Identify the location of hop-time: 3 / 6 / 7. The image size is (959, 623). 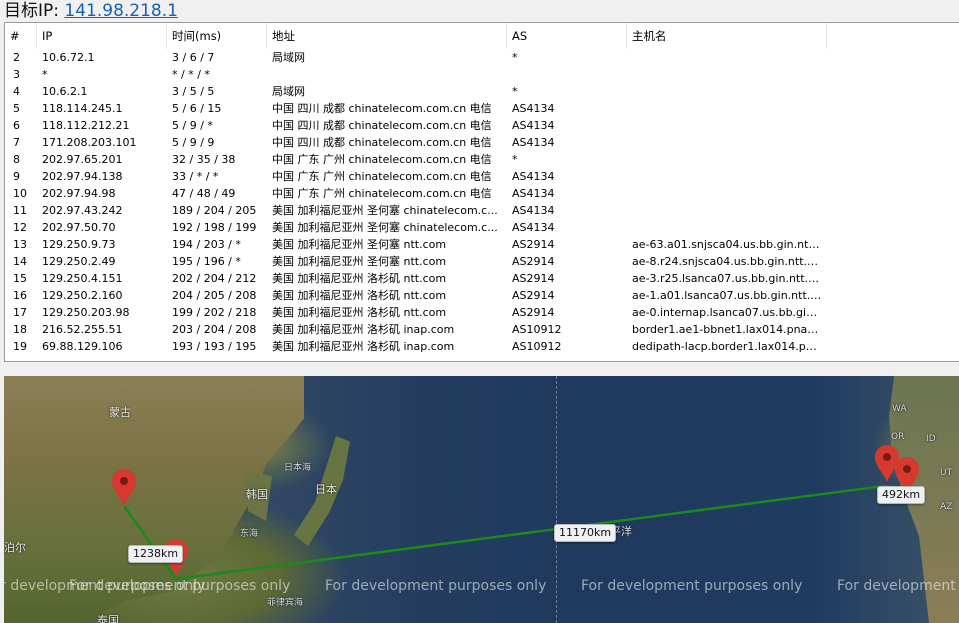
(193, 57).